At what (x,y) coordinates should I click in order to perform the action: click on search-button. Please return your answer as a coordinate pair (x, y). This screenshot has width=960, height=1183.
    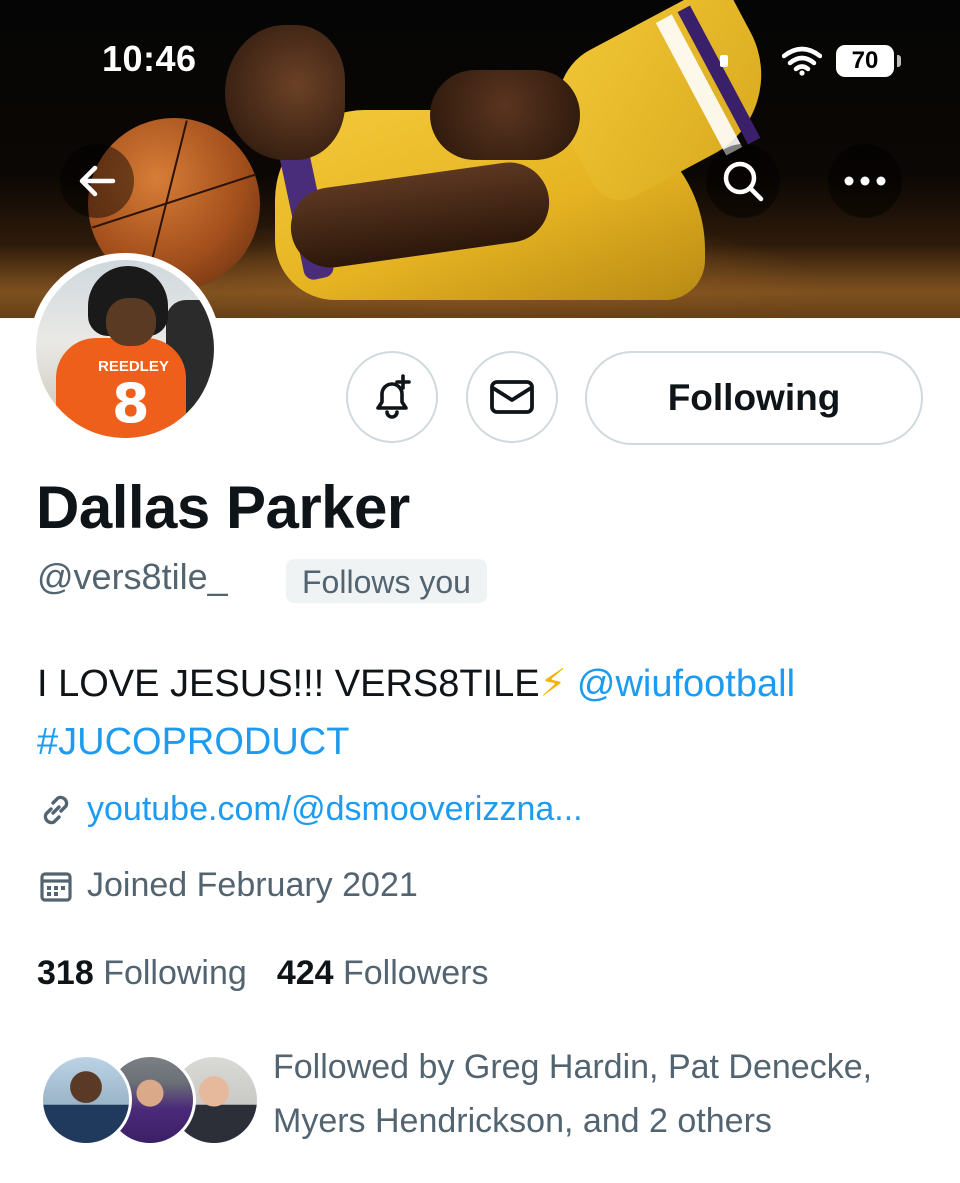
    Looking at the image, I should click on (743, 181).